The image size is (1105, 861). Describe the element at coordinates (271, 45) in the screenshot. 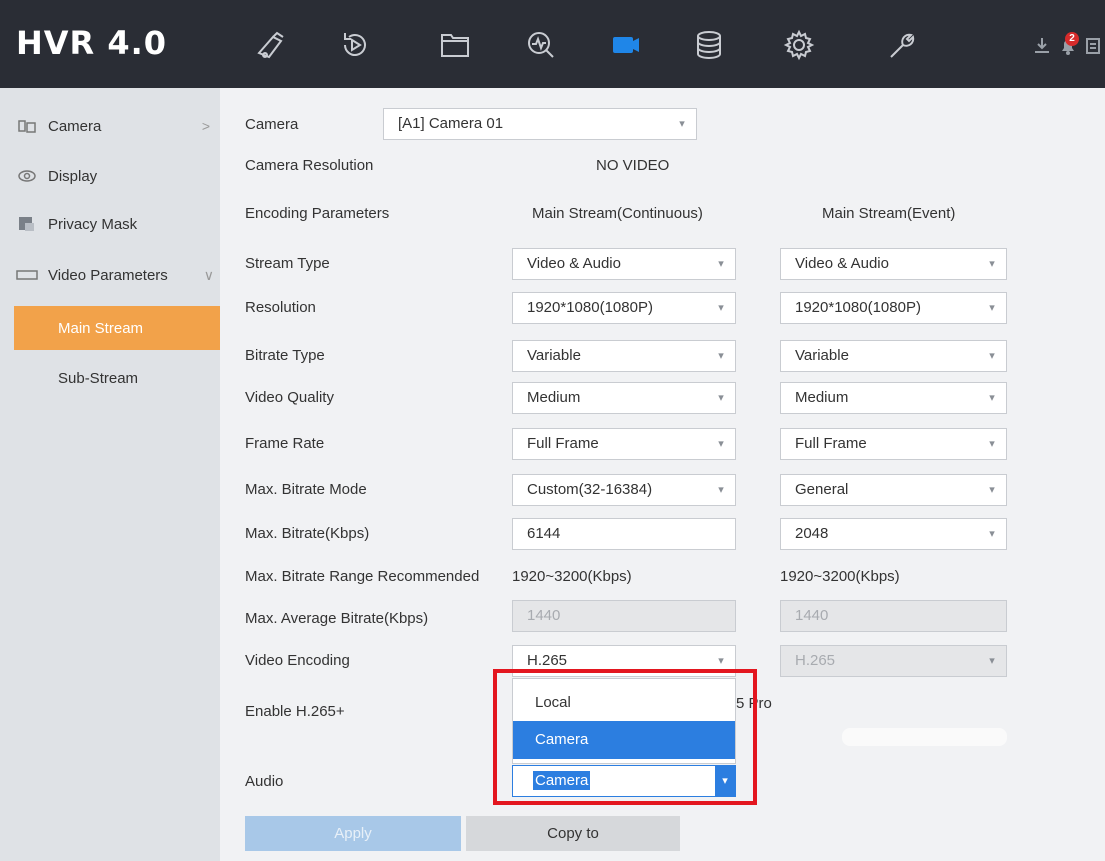

I see `live-view-icon` at that location.